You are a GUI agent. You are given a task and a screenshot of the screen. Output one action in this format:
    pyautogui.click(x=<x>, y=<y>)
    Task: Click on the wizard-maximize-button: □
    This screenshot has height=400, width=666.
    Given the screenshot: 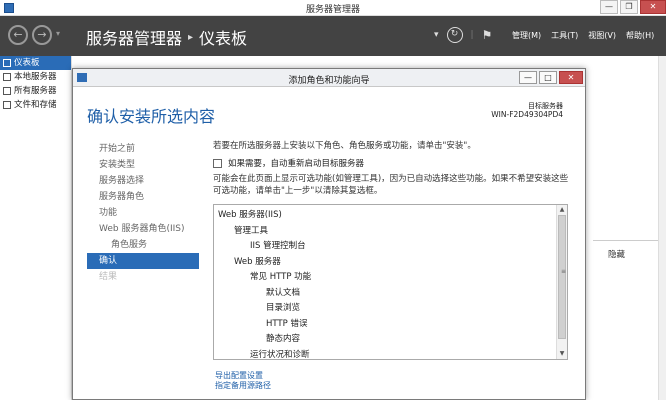 What is the action you would take?
    pyautogui.click(x=548, y=77)
    